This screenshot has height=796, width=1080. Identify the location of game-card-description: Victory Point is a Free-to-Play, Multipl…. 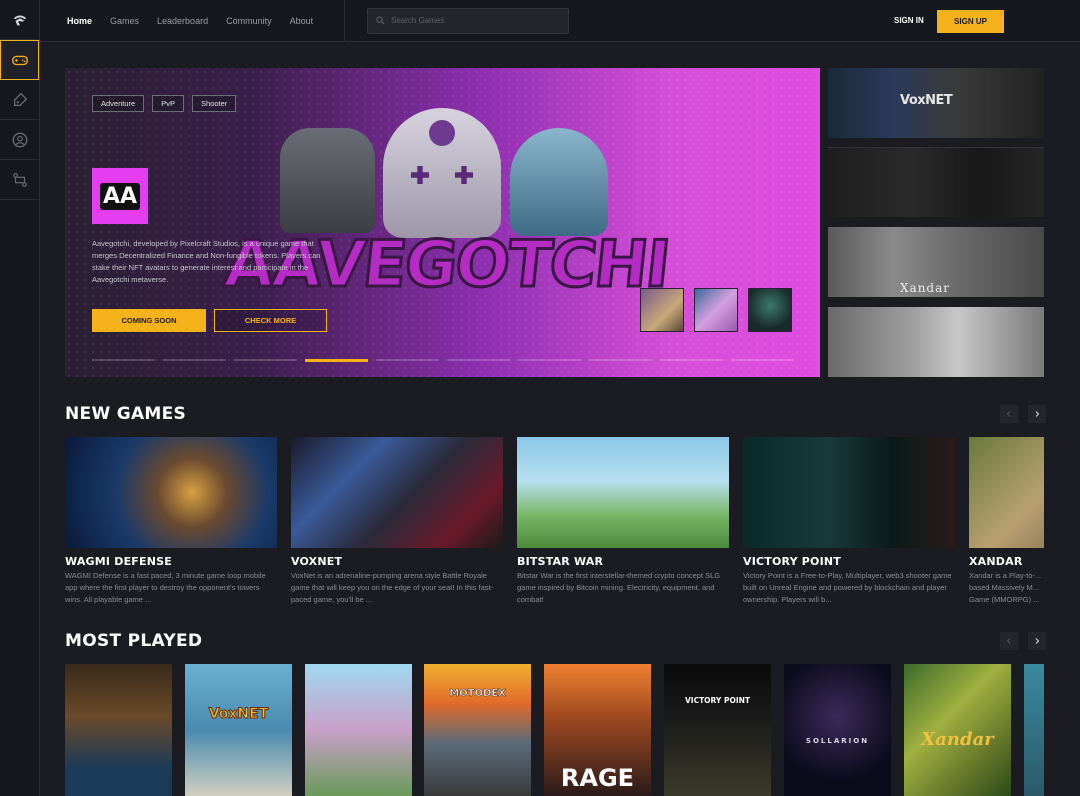
(847, 587).